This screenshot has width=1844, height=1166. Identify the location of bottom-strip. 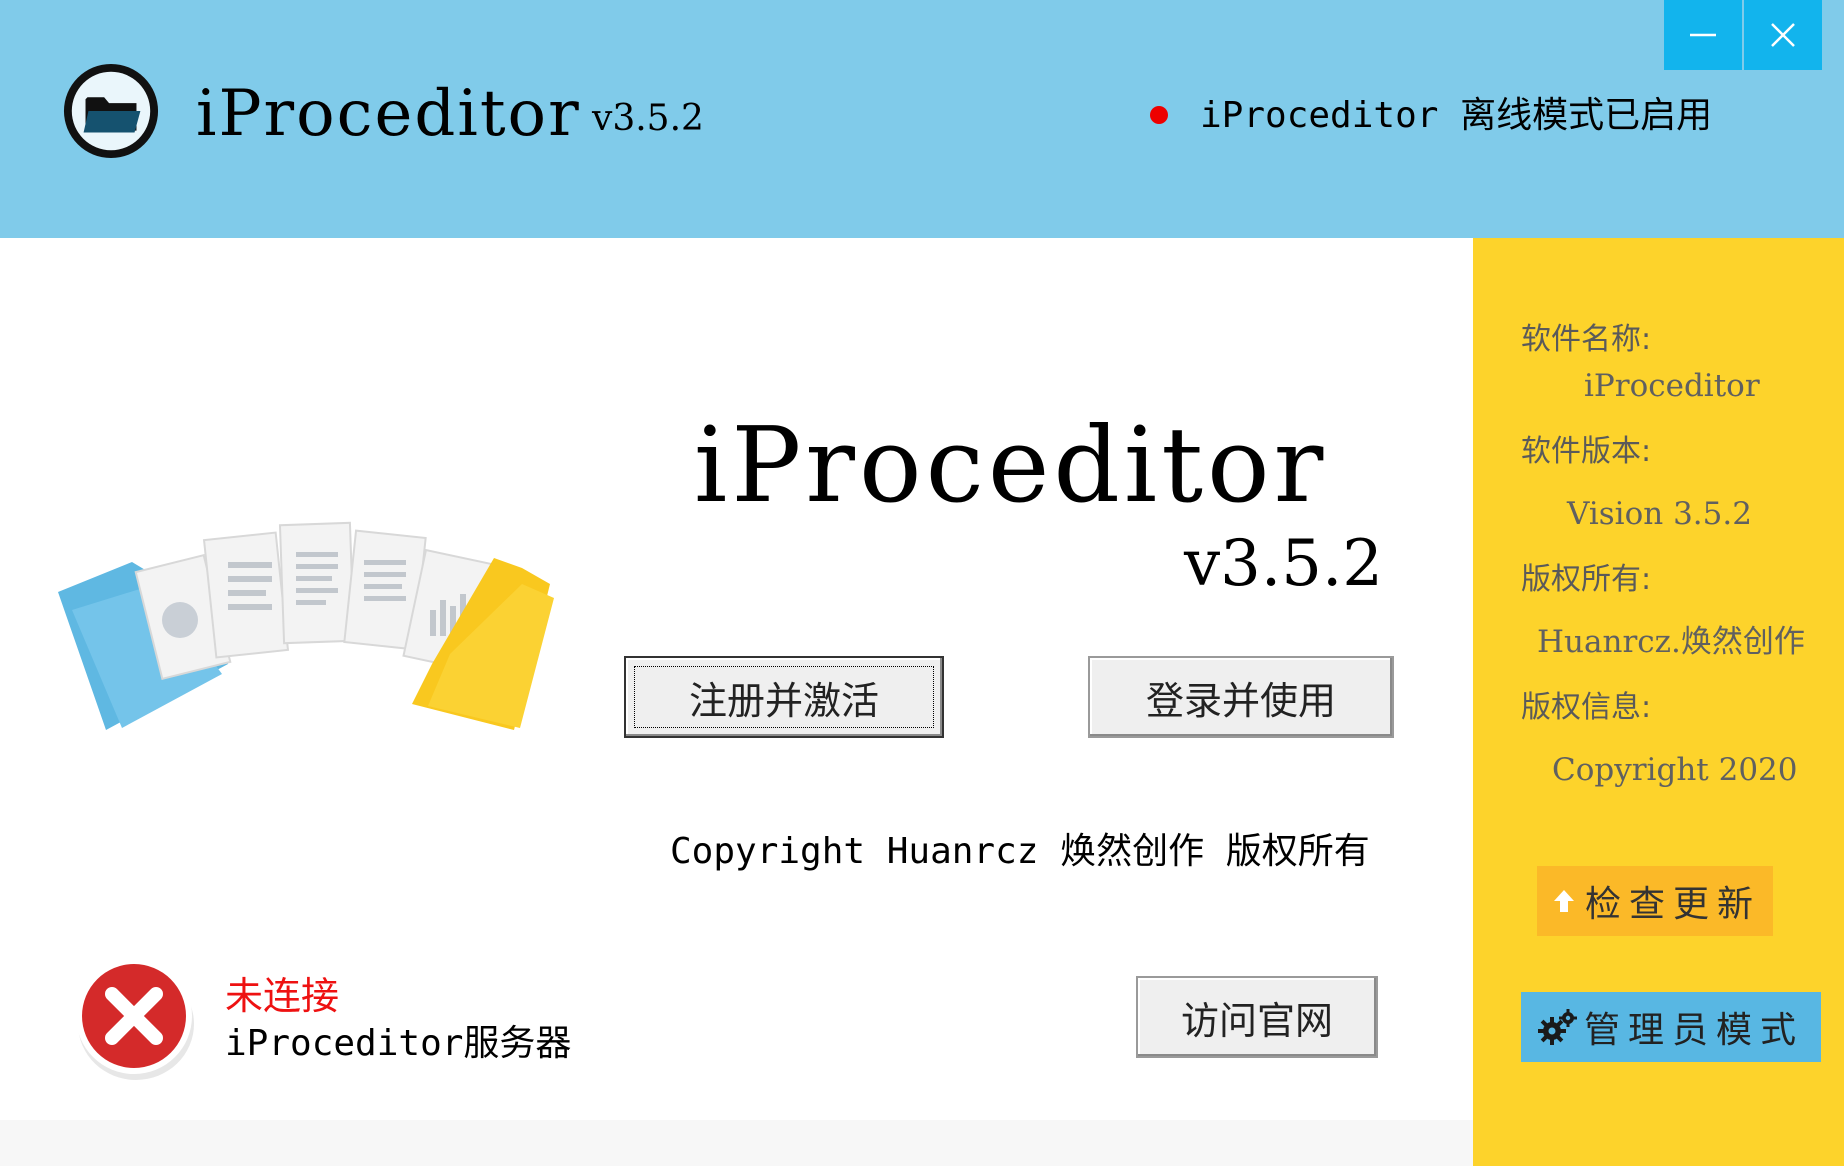
(736, 1143).